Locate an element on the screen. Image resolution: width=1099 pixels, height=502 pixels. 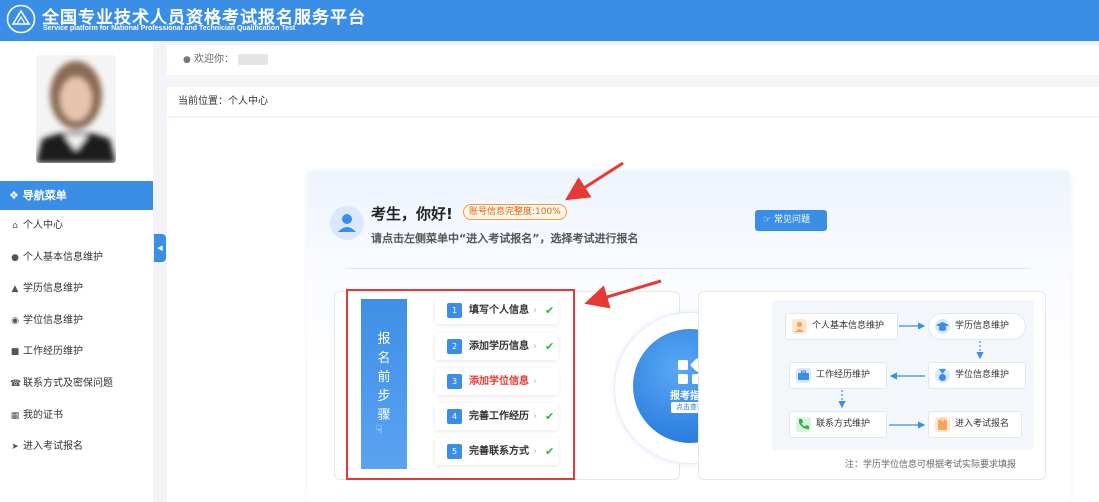
graduation-cap-icon is located at coordinates (942, 326).